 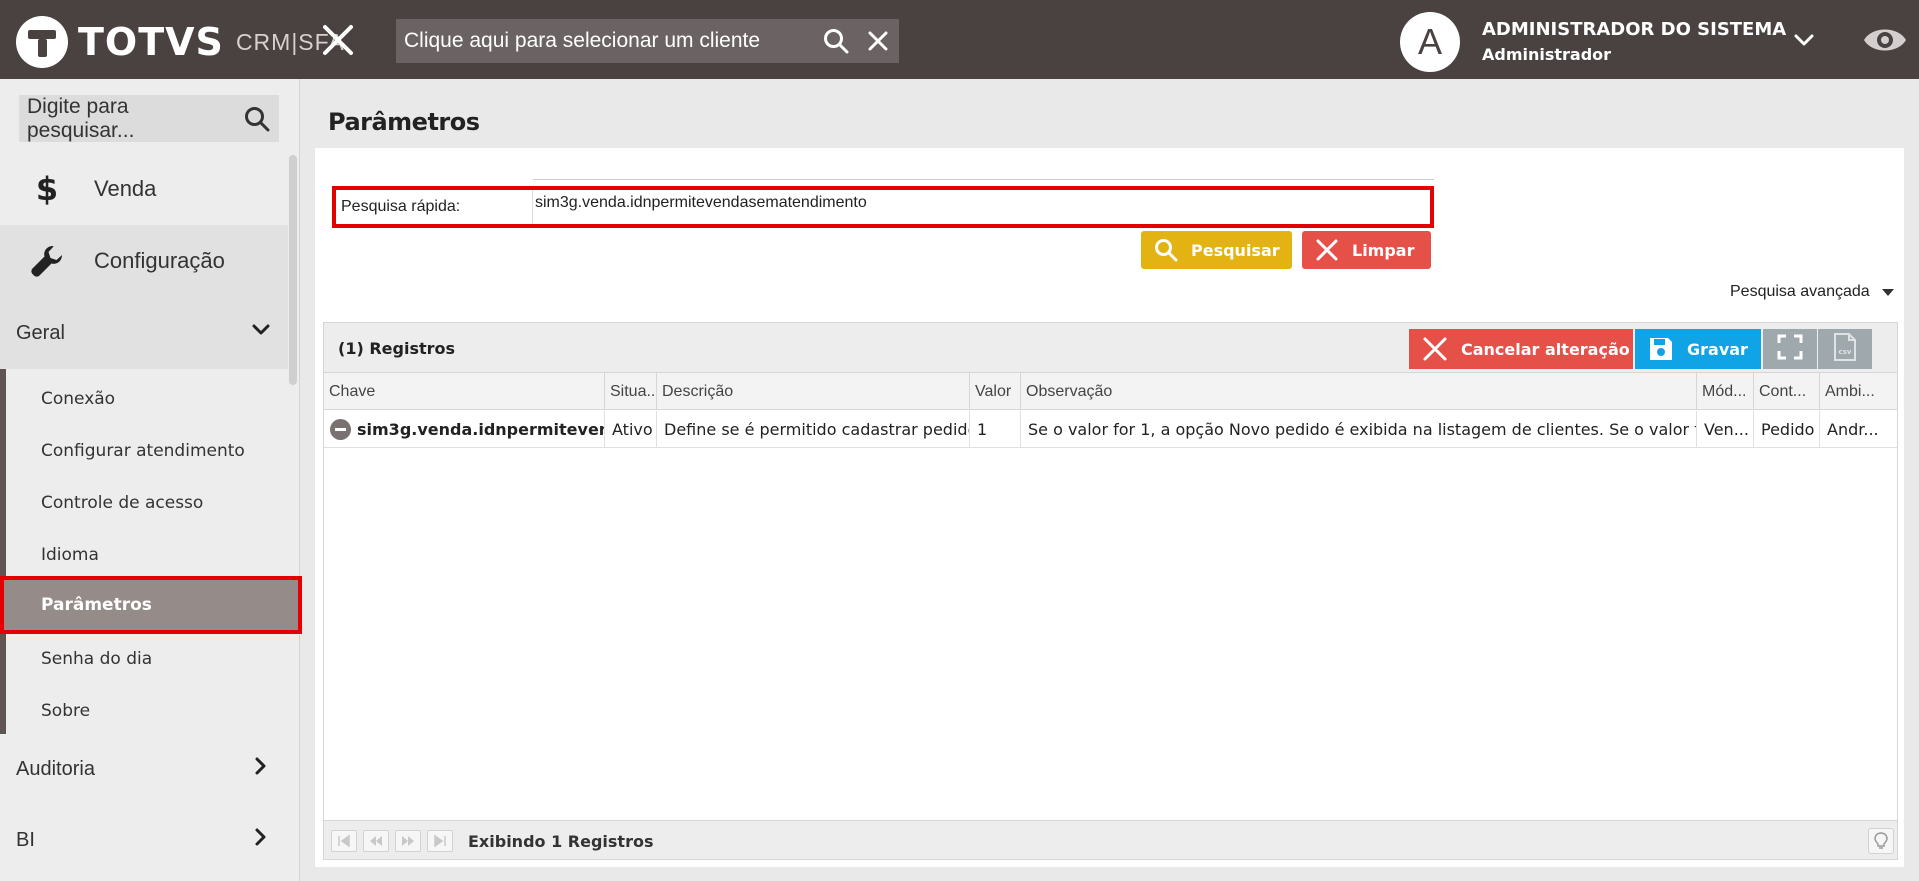 I want to click on clear-client-icon, so click(x=878, y=41).